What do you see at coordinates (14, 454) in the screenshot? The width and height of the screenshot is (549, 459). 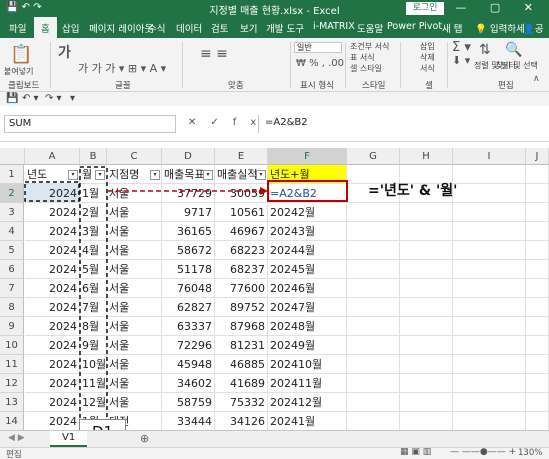 I see `status-mode: 편집` at bounding box center [14, 454].